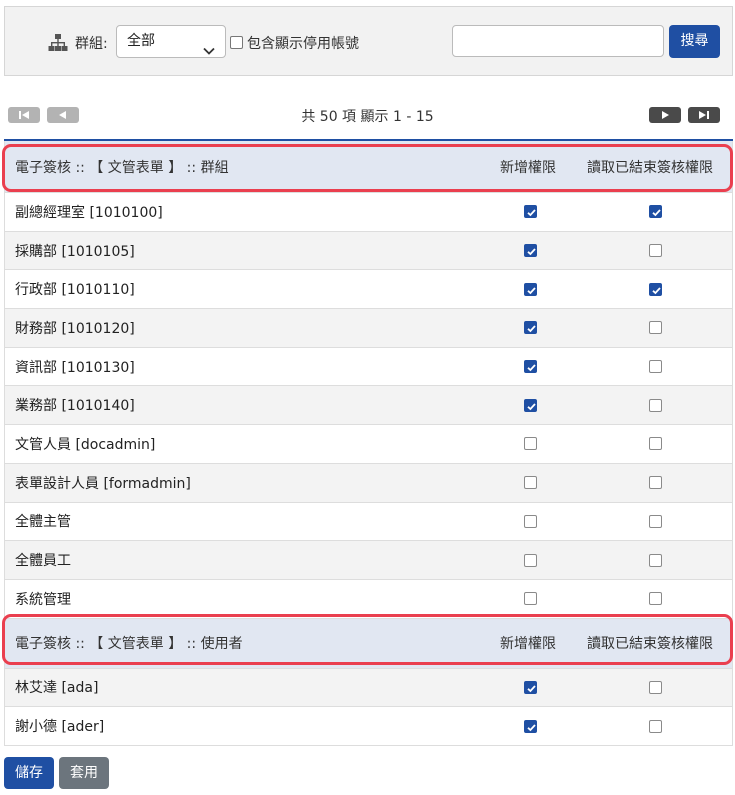 The height and width of the screenshot is (795, 735). Describe the element at coordinates (141, 41) in the screenshot. I see `group-select-value: 全部` at that location.